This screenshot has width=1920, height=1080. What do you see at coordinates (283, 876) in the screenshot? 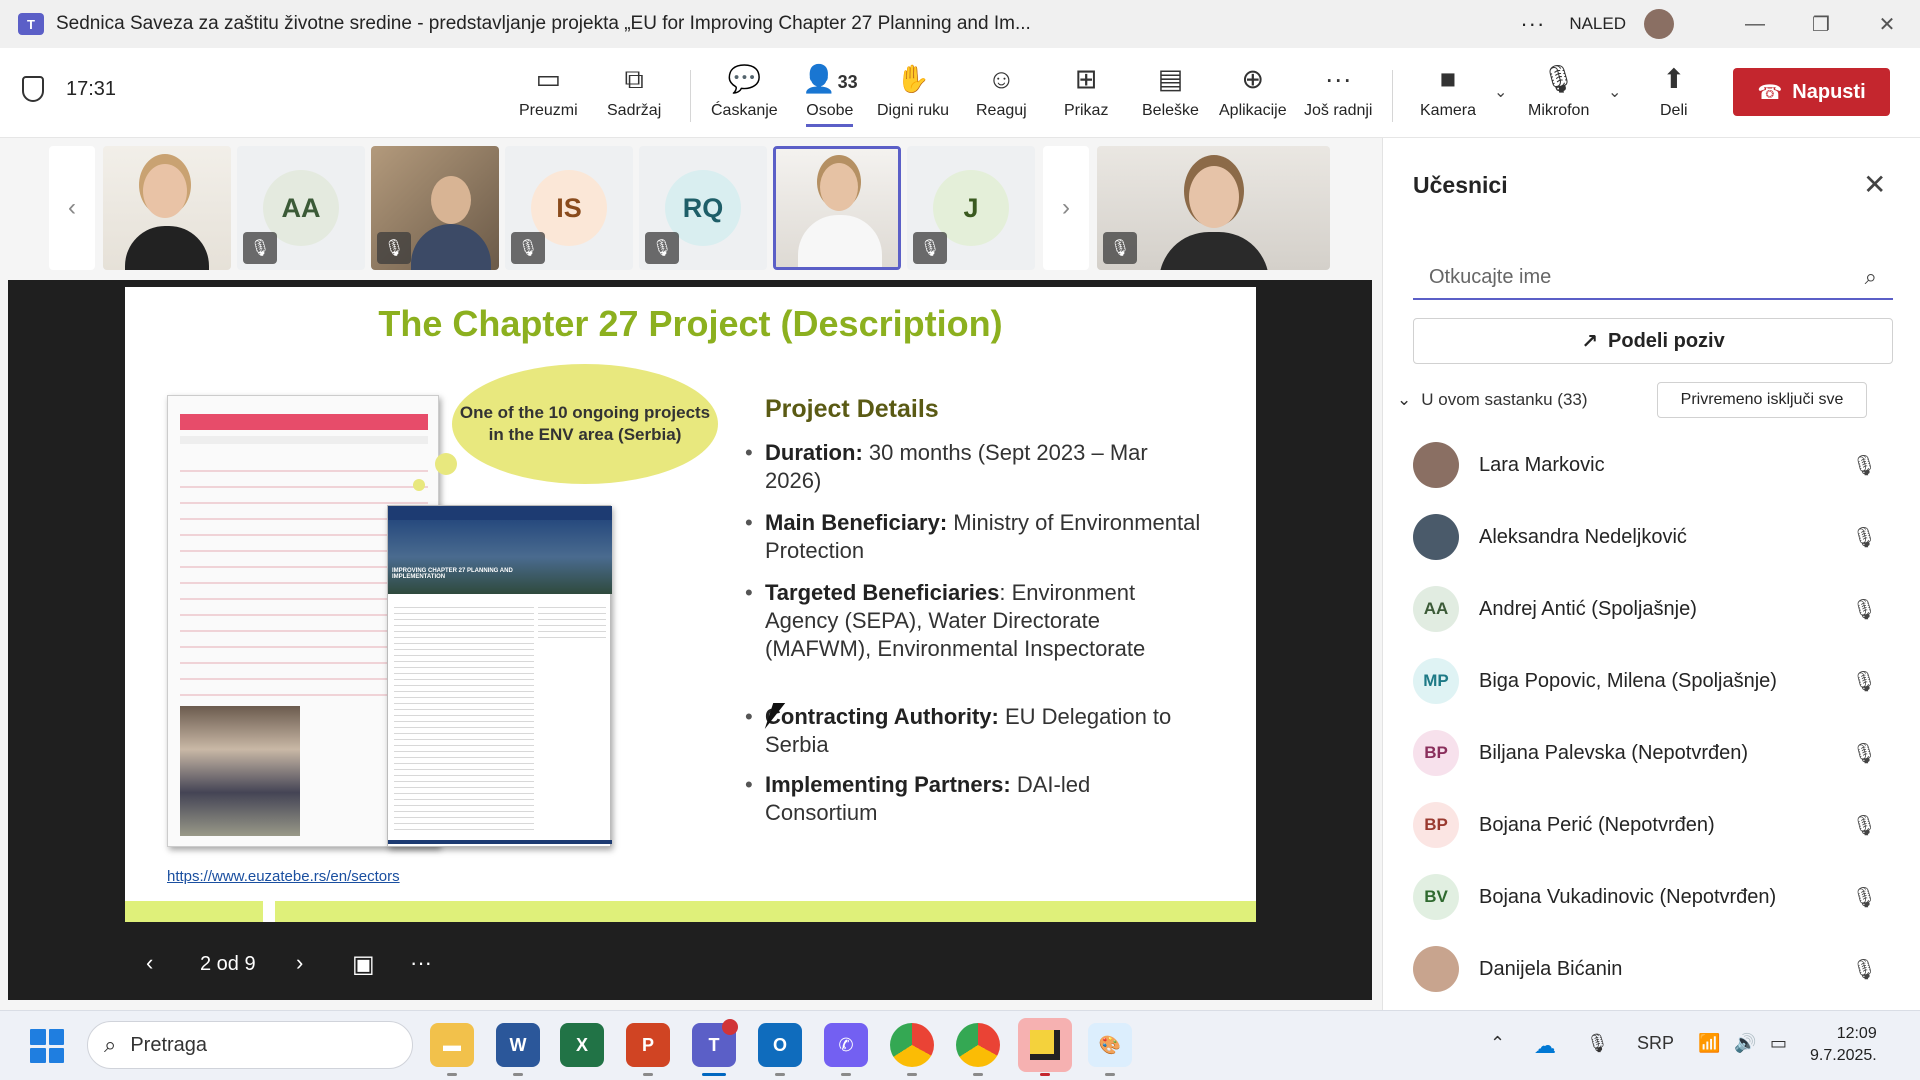
I see `sectors-link: https://www.euzatebe.rs/en/sectors` at bounding box center [283, 876].